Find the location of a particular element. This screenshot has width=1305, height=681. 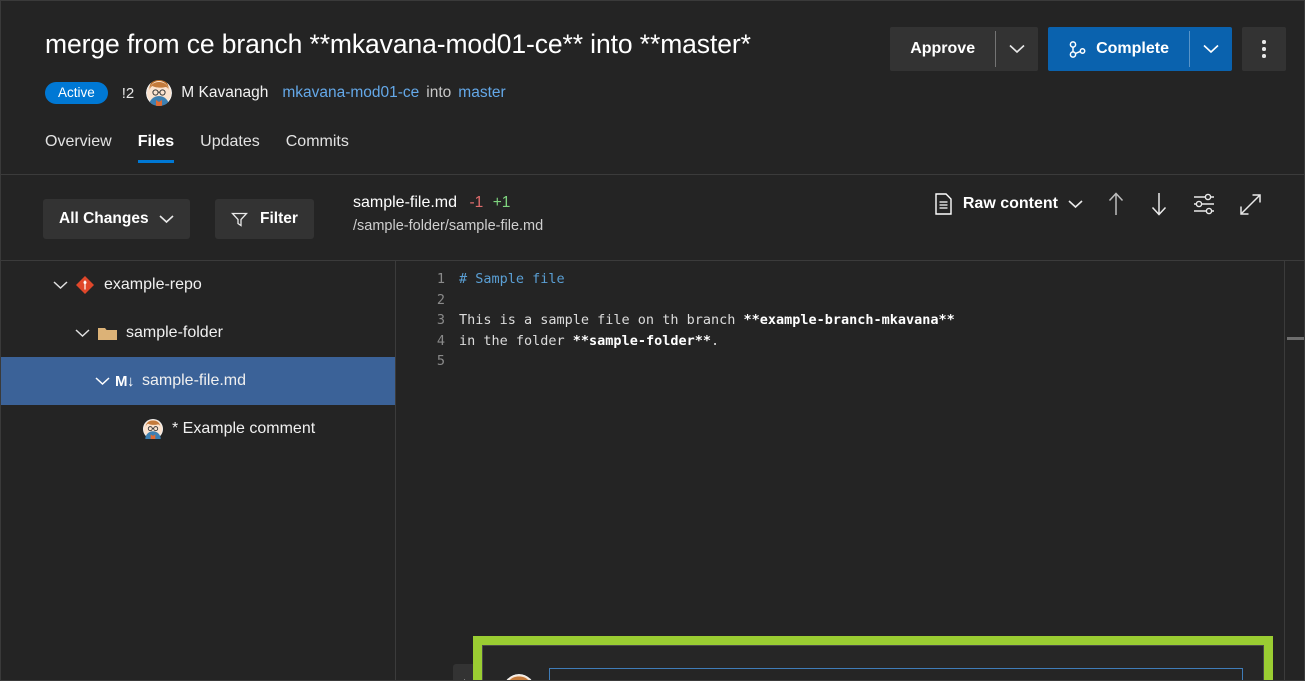

previous-diff-button is located at coordinates (1116, 204).